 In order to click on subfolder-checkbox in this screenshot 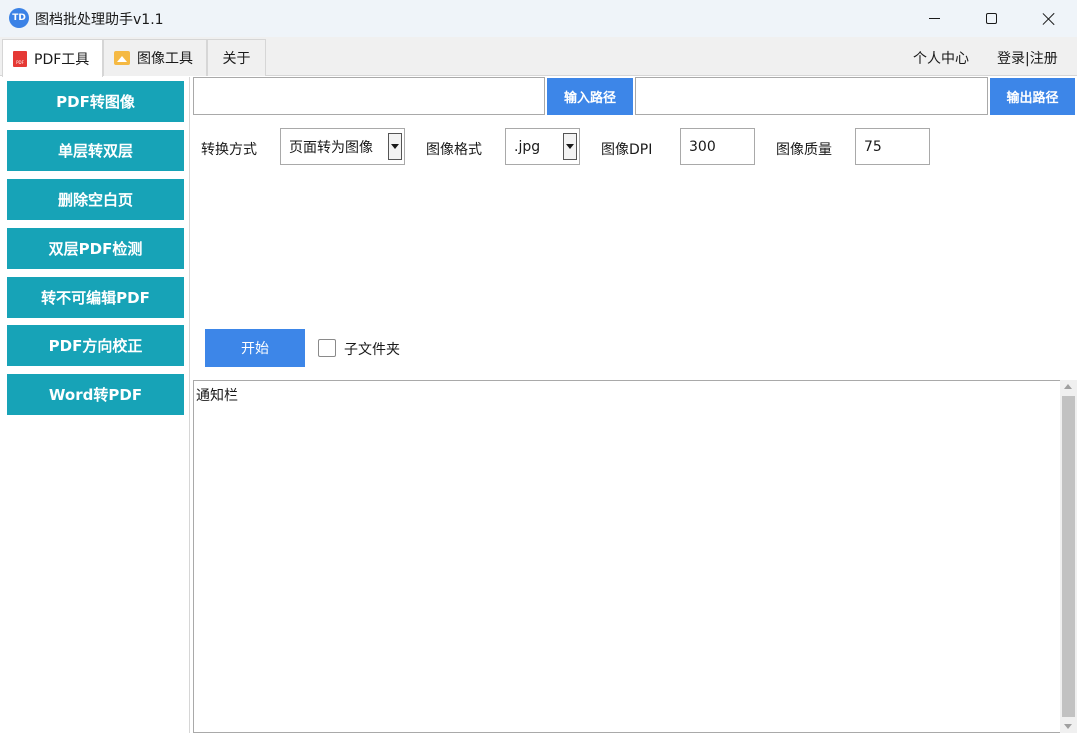, I will do `click(327, 348)`.